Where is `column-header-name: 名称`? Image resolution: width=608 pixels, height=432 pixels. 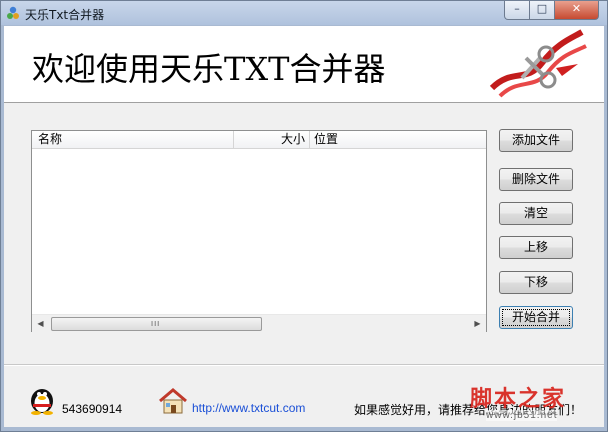
column-header-name: 名称 is located at coordinates (133, 139).